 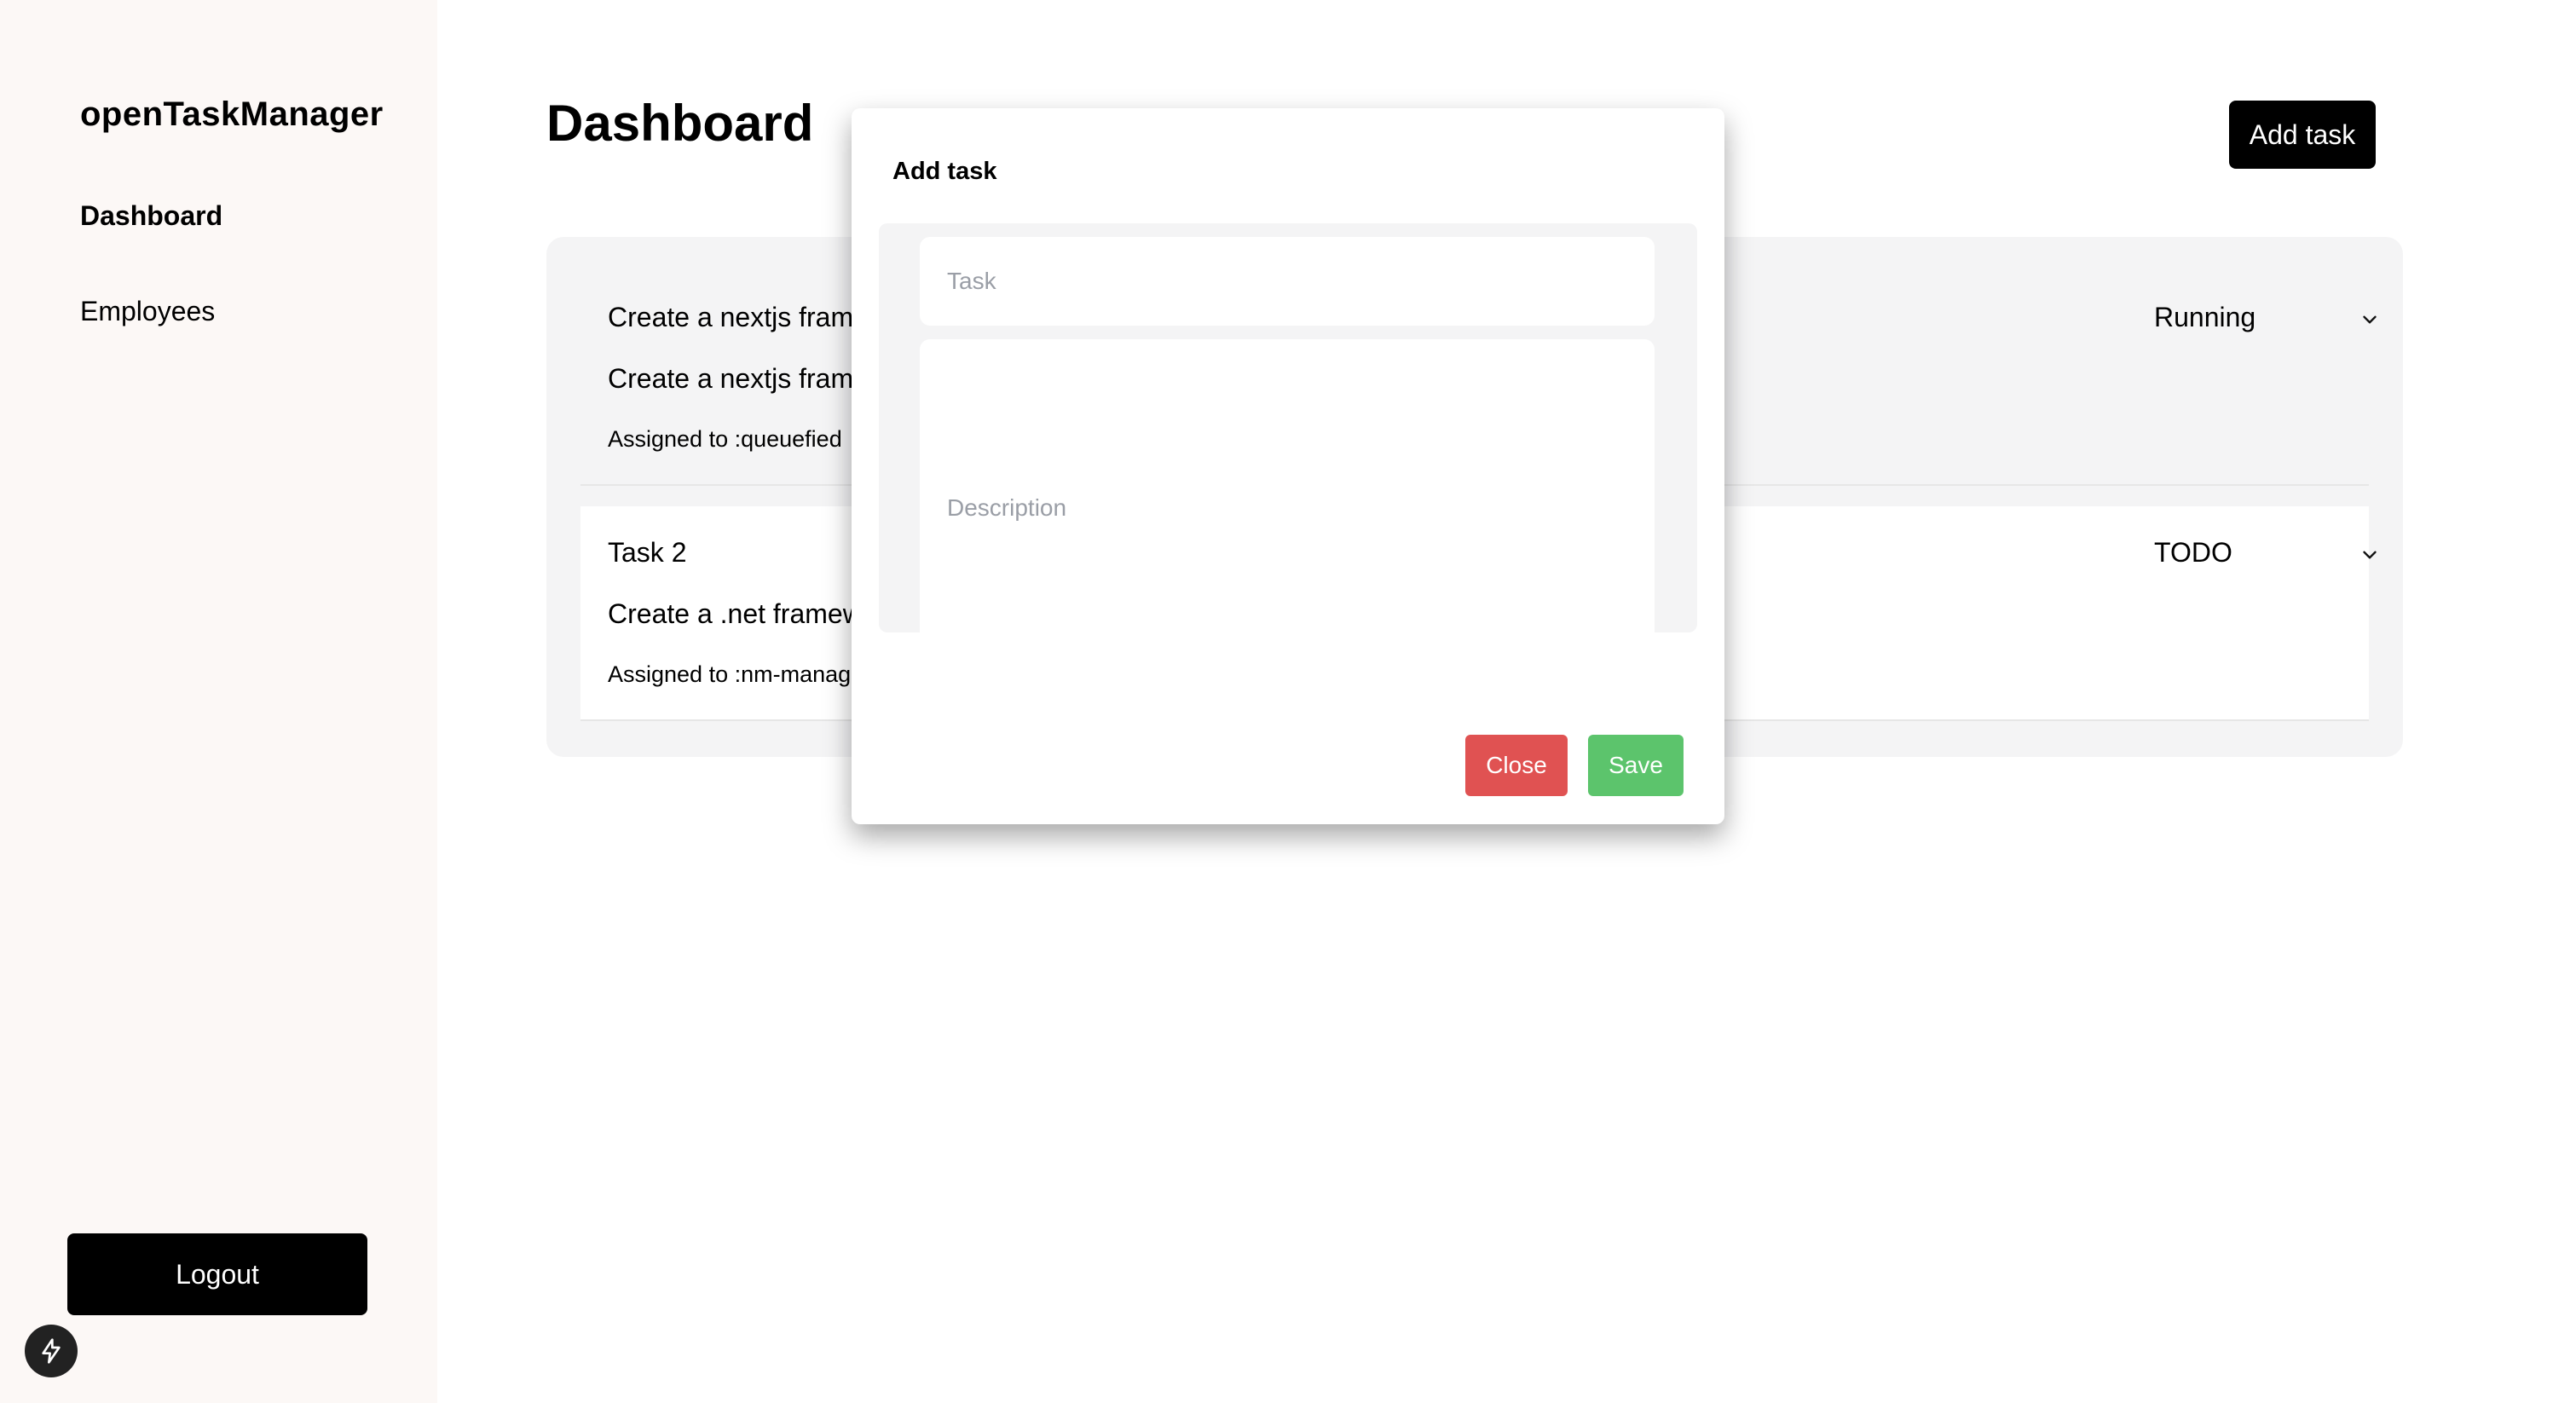 What do you see at coordinates (1636, 765) in the screenshot?
I see `save-button: Save` at bounding box center [1636, 765].